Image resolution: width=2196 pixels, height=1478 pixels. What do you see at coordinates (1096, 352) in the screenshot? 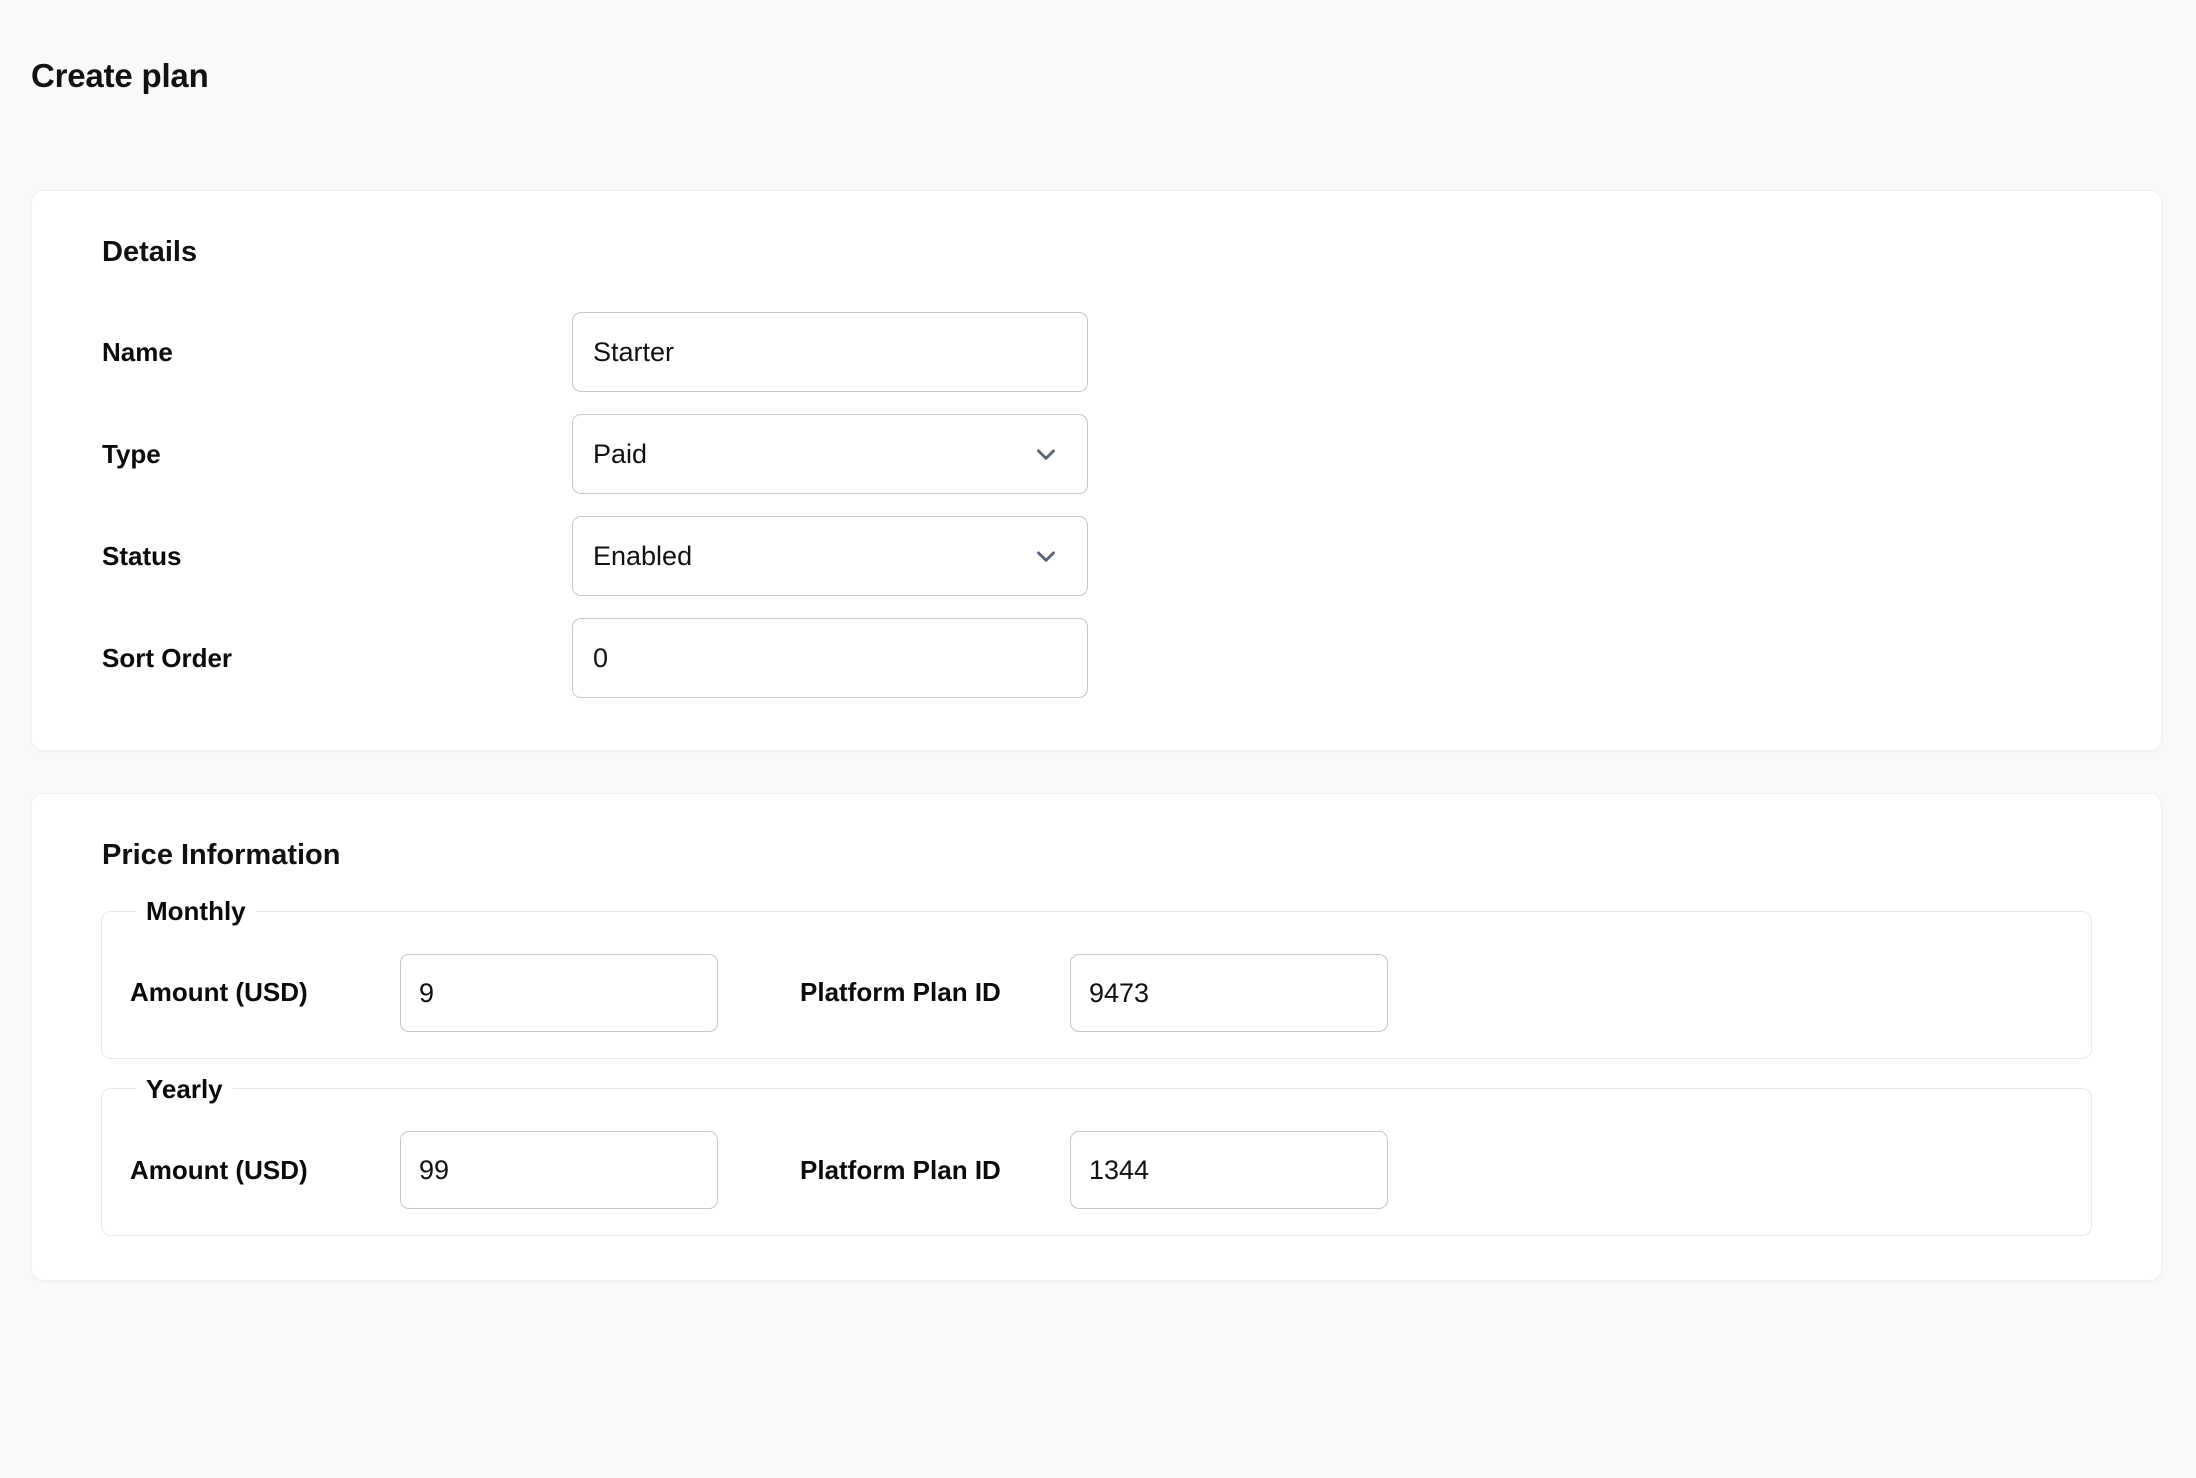
I see `field-row-name: Name Starter` at bounding box center [1096, 352].